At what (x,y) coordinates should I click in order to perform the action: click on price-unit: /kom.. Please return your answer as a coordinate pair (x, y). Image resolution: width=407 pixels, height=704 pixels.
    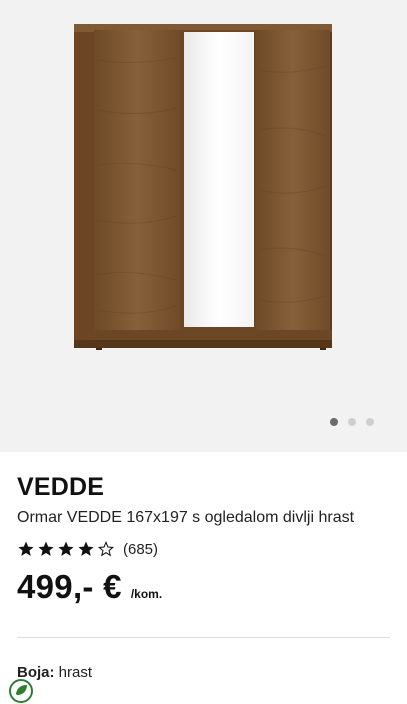
    Looking at the image, I should click on (146, 594).